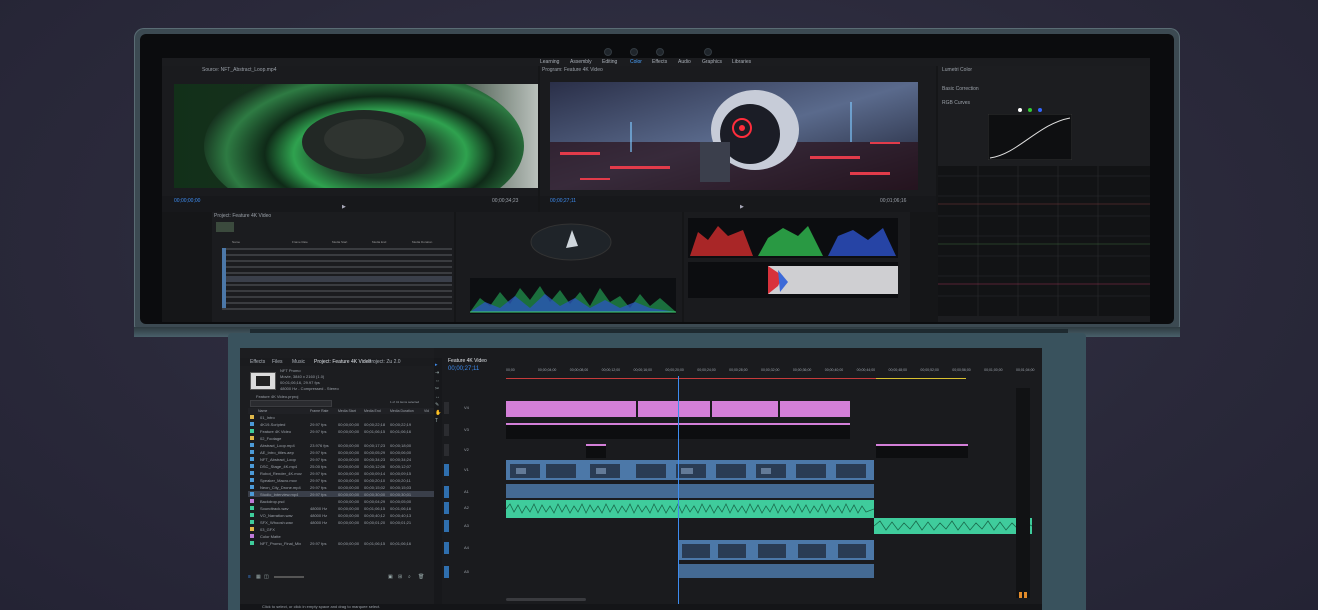 The height and width of the screenshot is (610, 1318). I want to click on upper-project-rows, so click(337, 283).